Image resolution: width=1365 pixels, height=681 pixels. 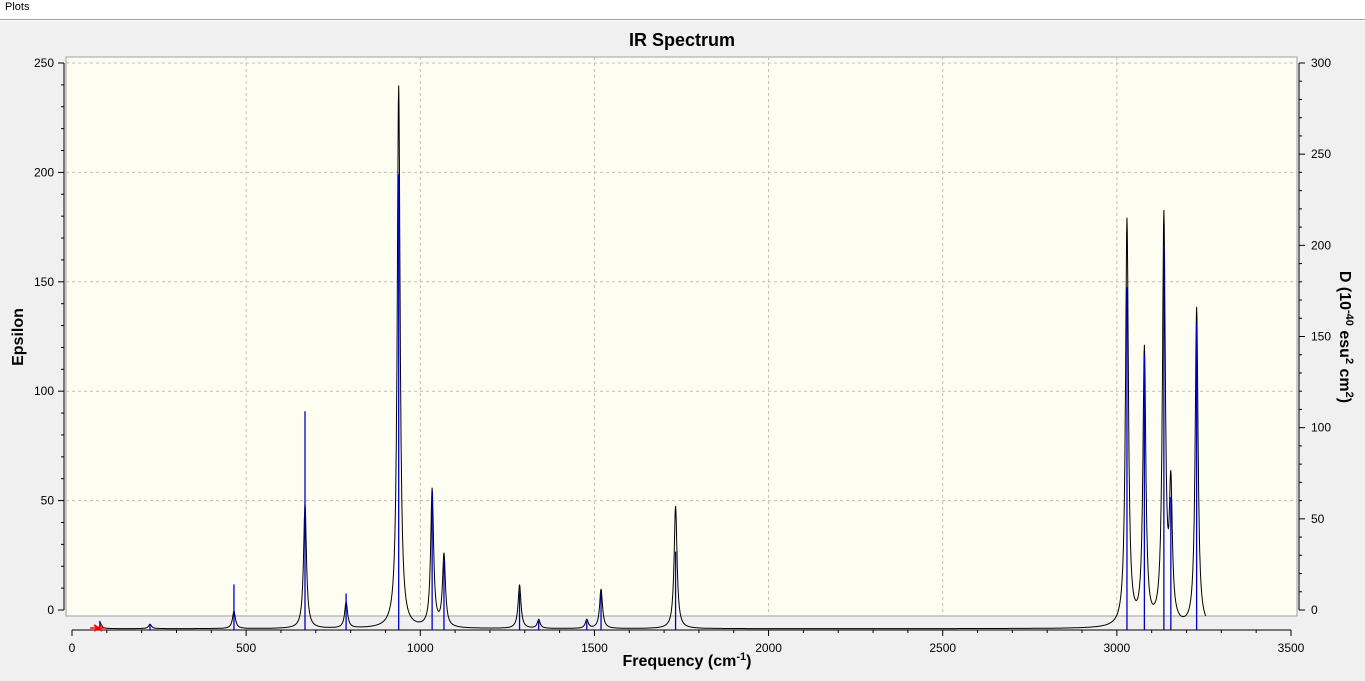 I want to click on chart-title: IR Spectrum, so click(x=682, y=40).